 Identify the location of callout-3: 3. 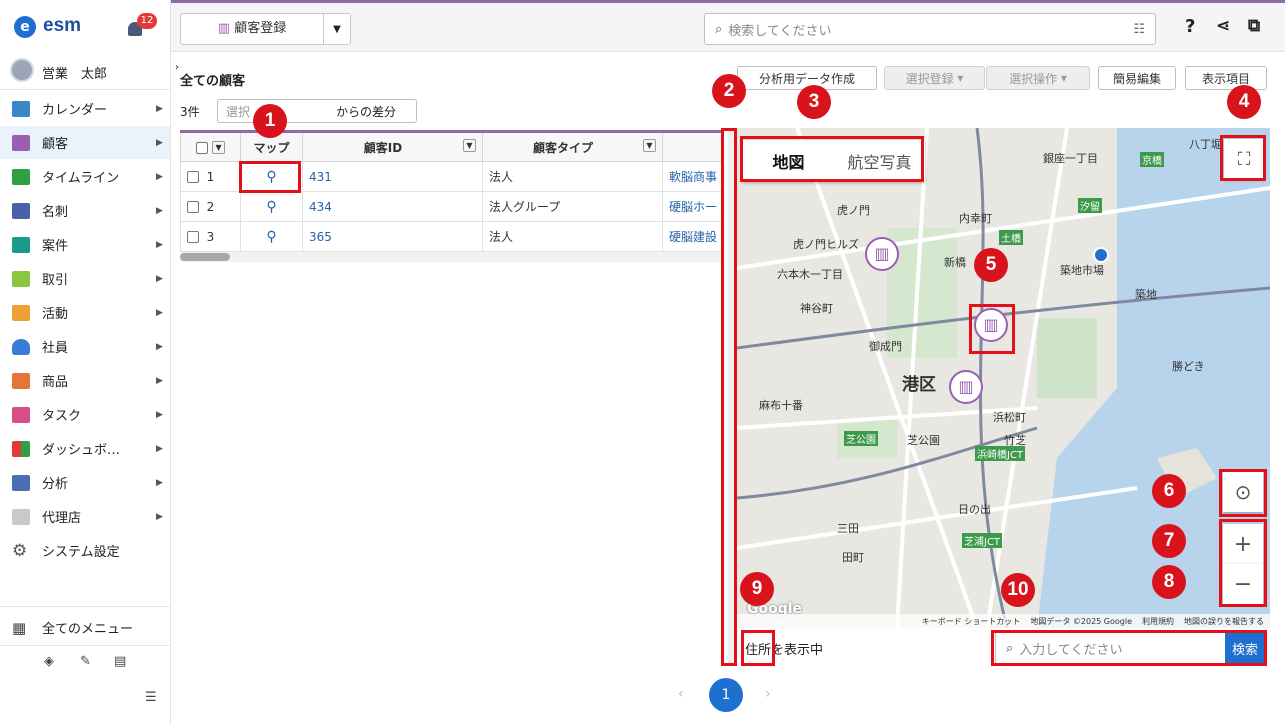
(814, 102).